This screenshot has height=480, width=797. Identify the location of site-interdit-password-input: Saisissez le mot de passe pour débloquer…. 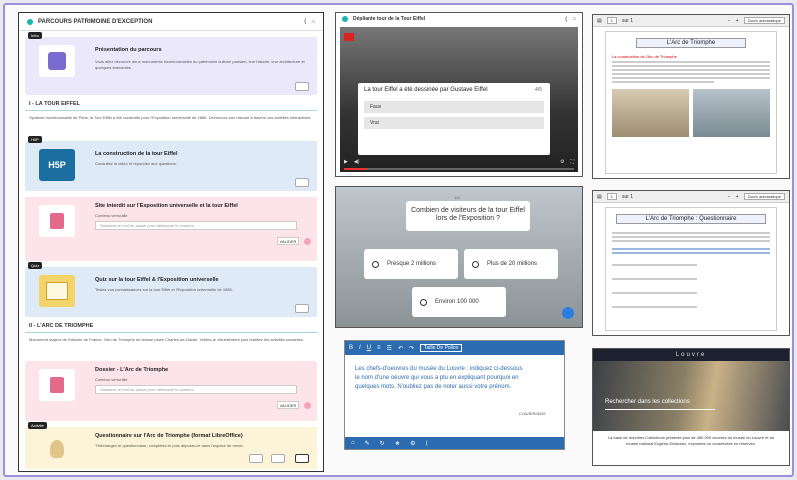
(196, 225).